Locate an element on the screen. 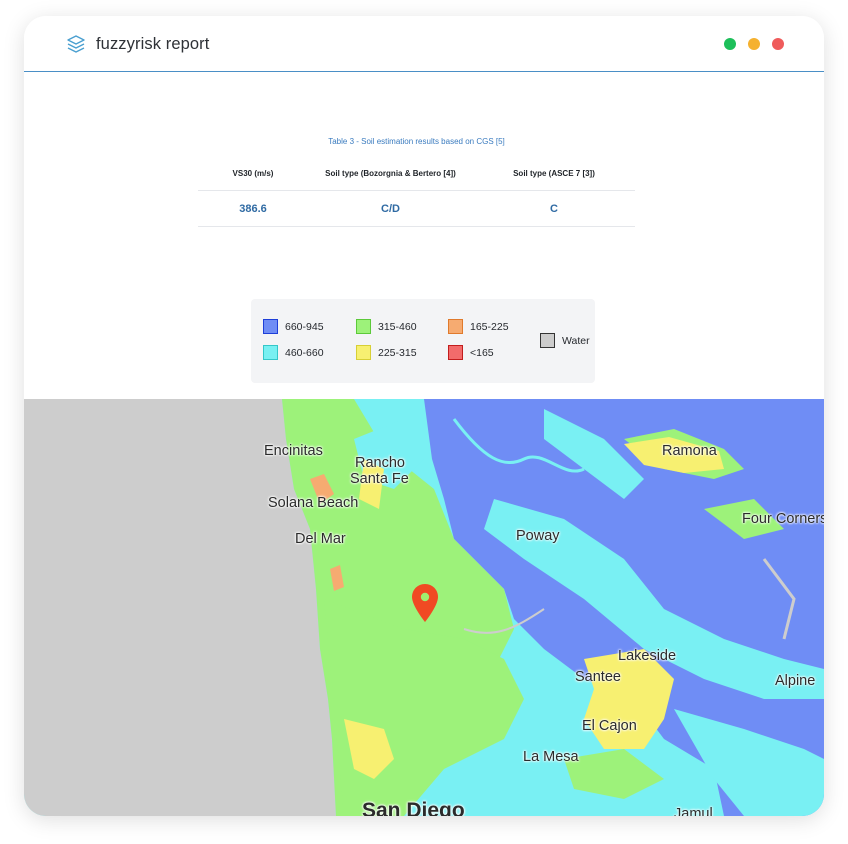 The image size is (848, 844). legend-item: 660-945 is located at coordinates (293, 326).